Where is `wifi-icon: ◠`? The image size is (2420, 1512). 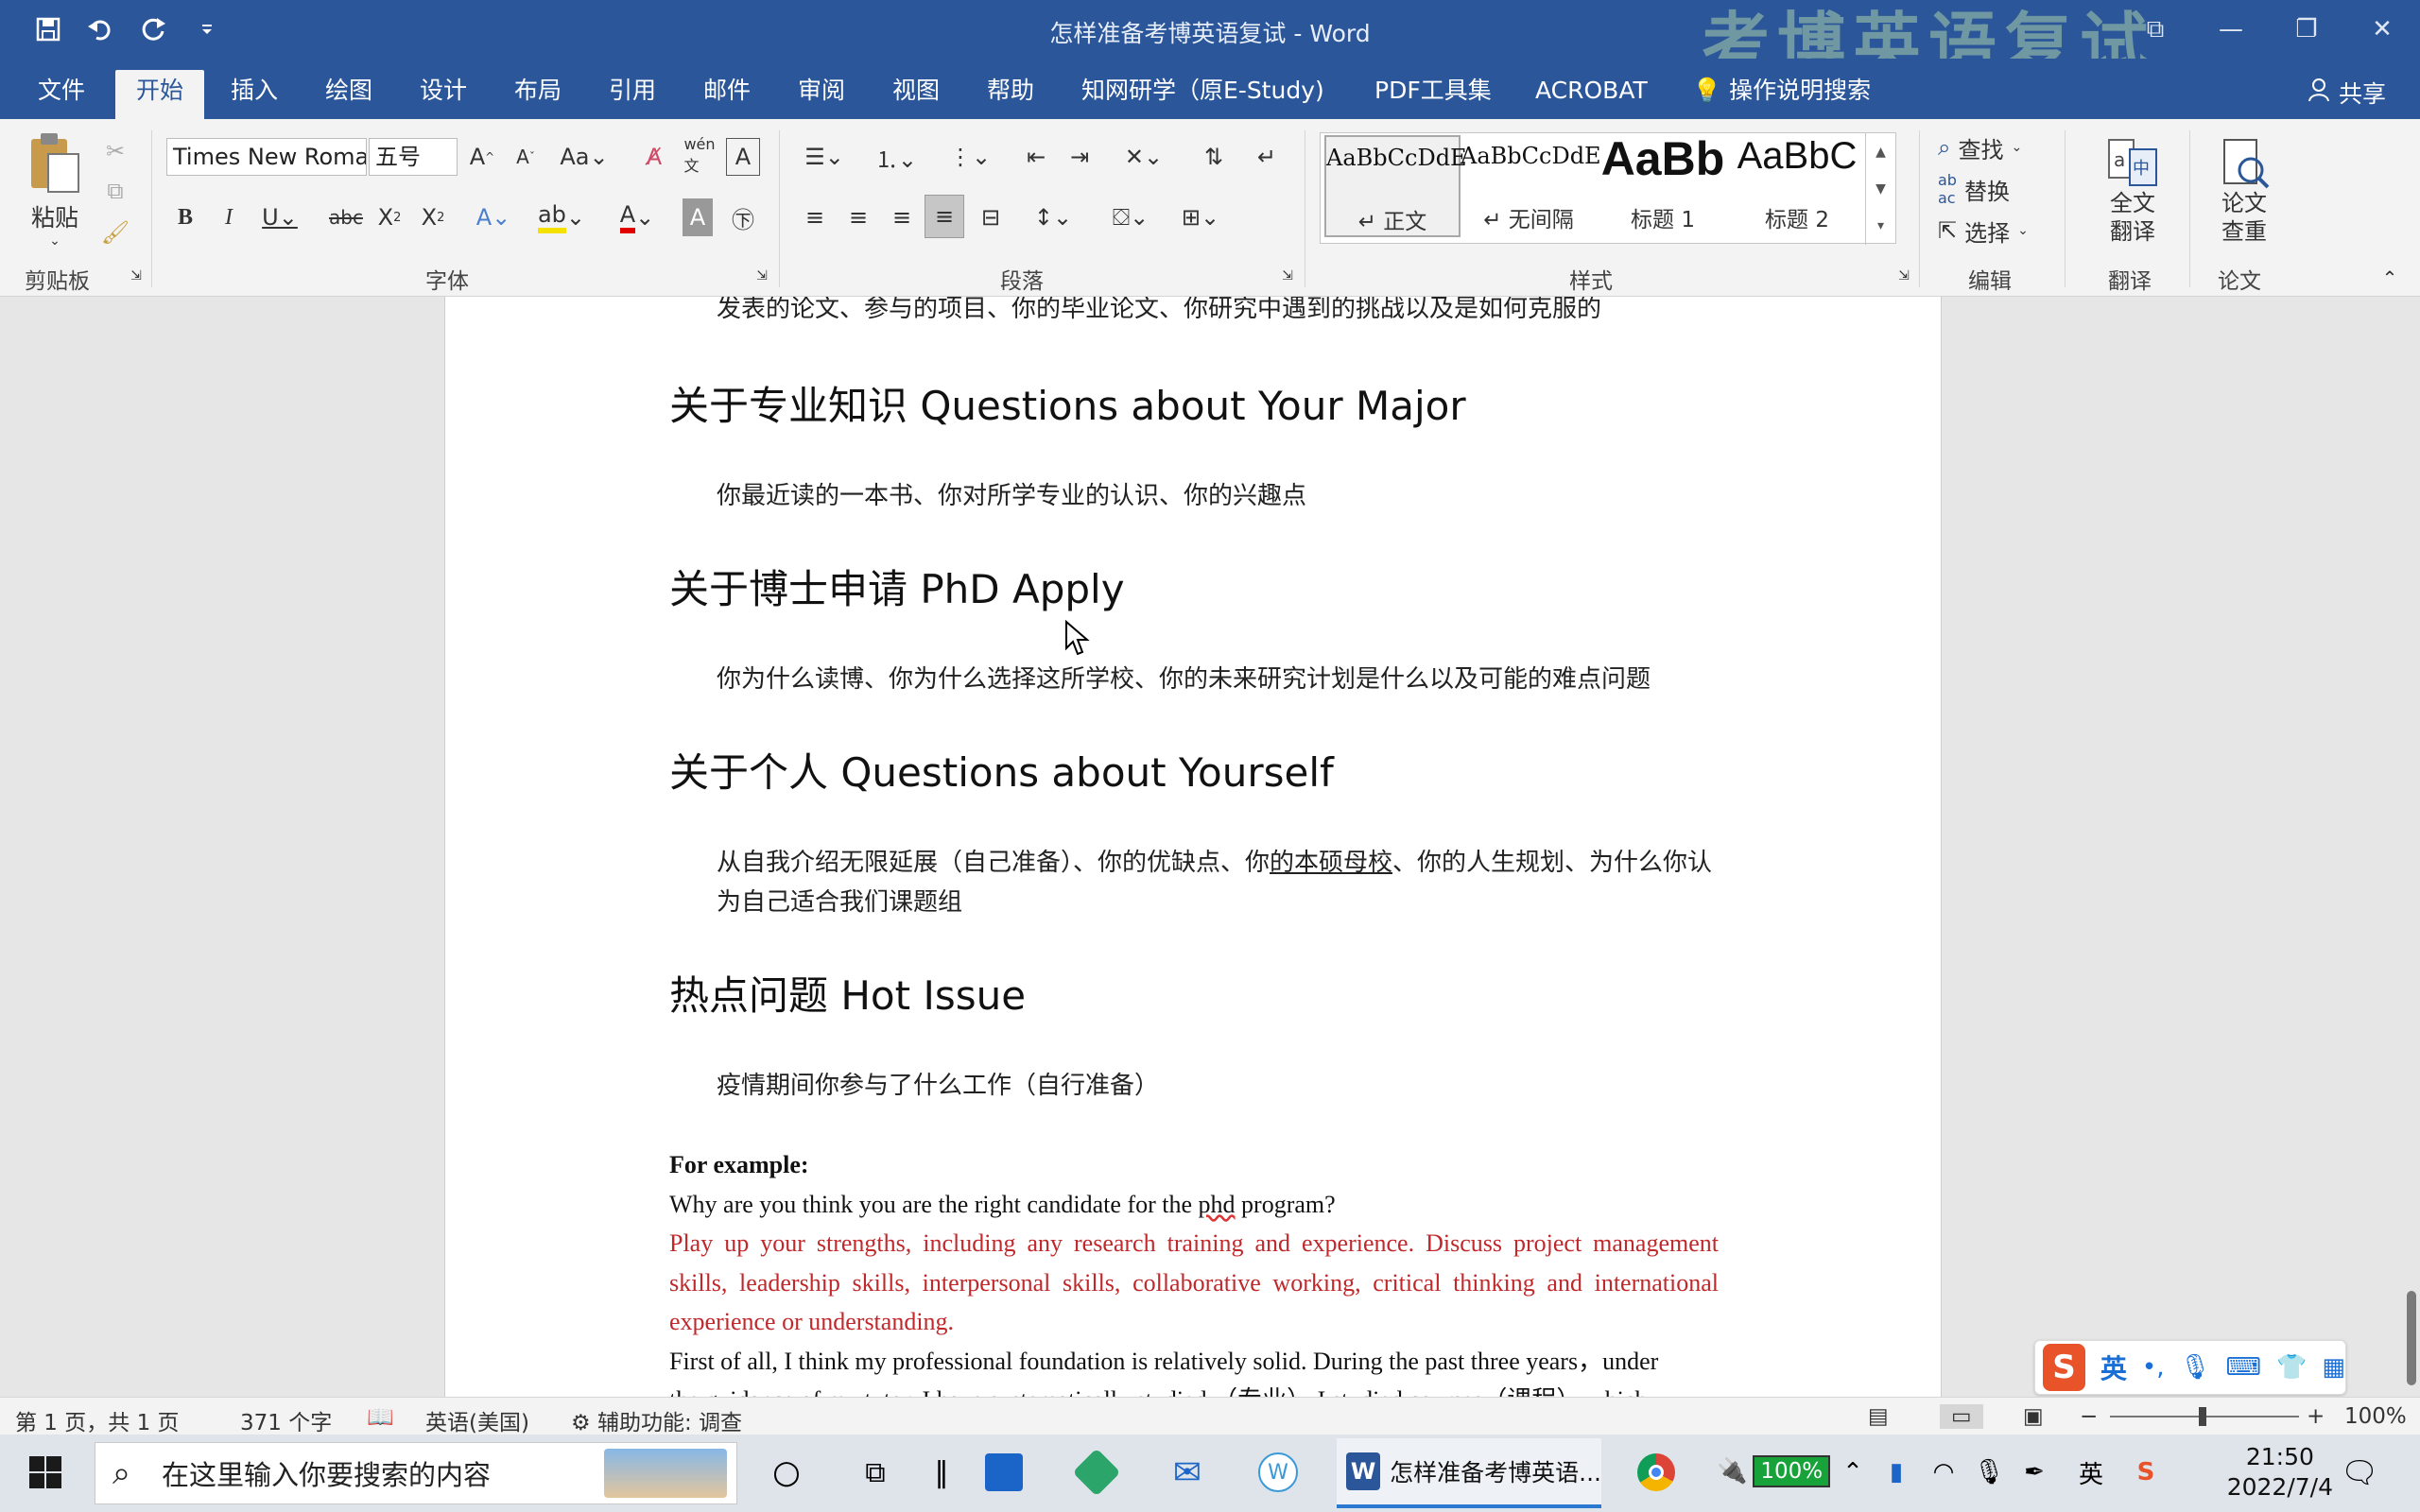 wifi-icon: ◠ is located at coordinates (1943, 1472).